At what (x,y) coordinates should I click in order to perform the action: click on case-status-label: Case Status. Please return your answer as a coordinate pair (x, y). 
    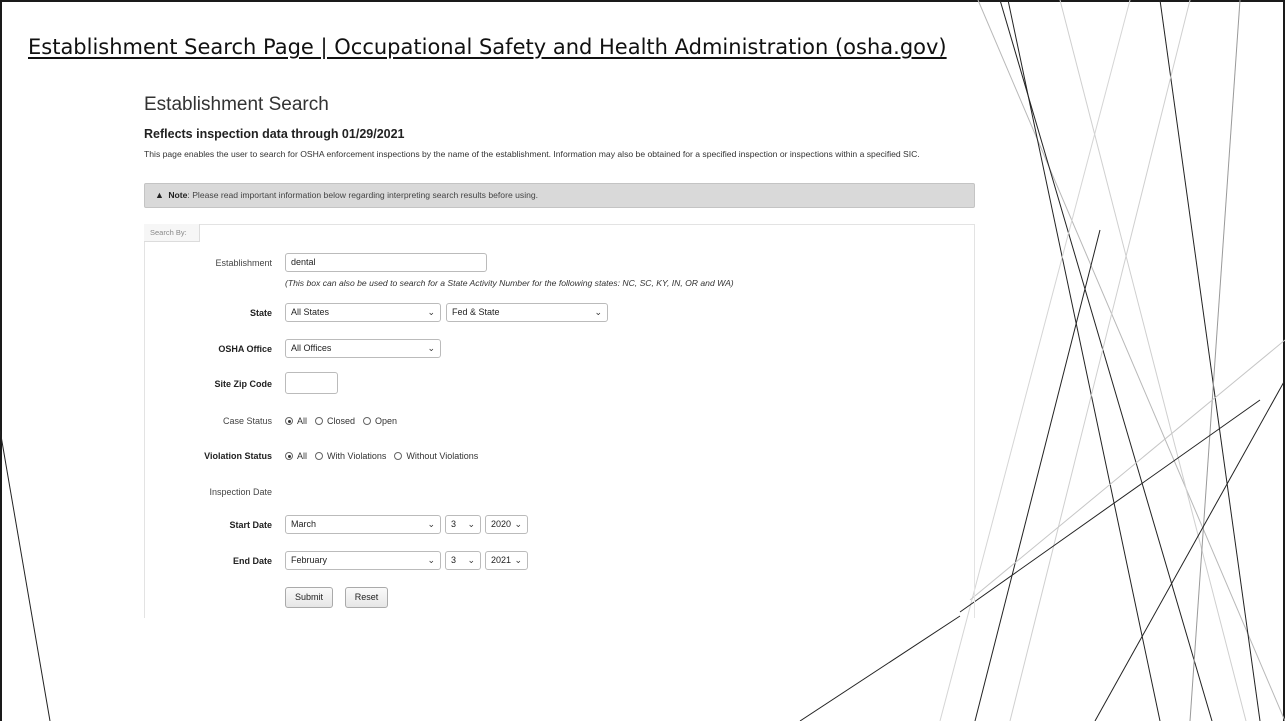
    Looking at the image, I should click on (247, 421).